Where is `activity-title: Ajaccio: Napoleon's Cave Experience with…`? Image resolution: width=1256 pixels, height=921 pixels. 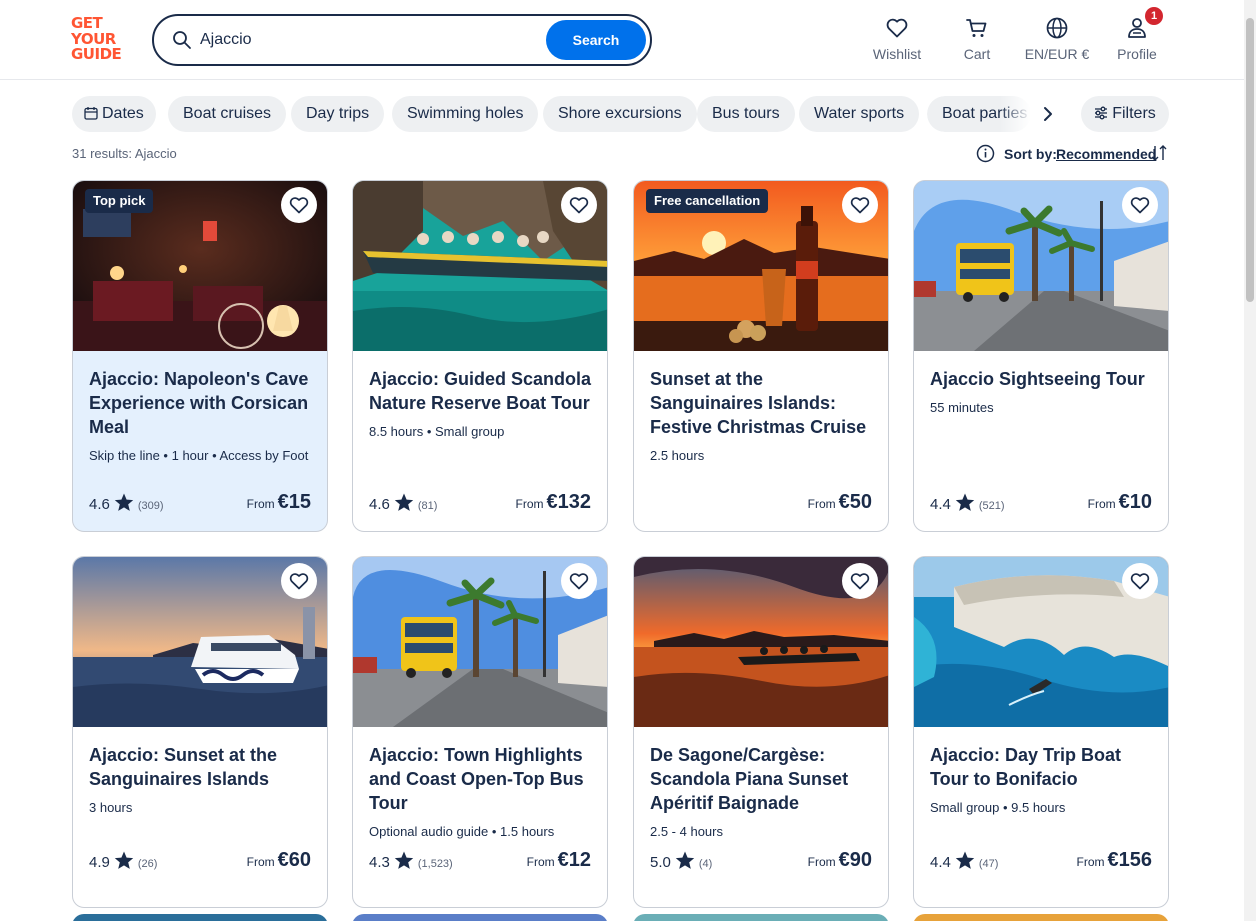
activity-title: Ajaccio: Napoleon's Cave Experience with… is located at coordinates (202, 403).